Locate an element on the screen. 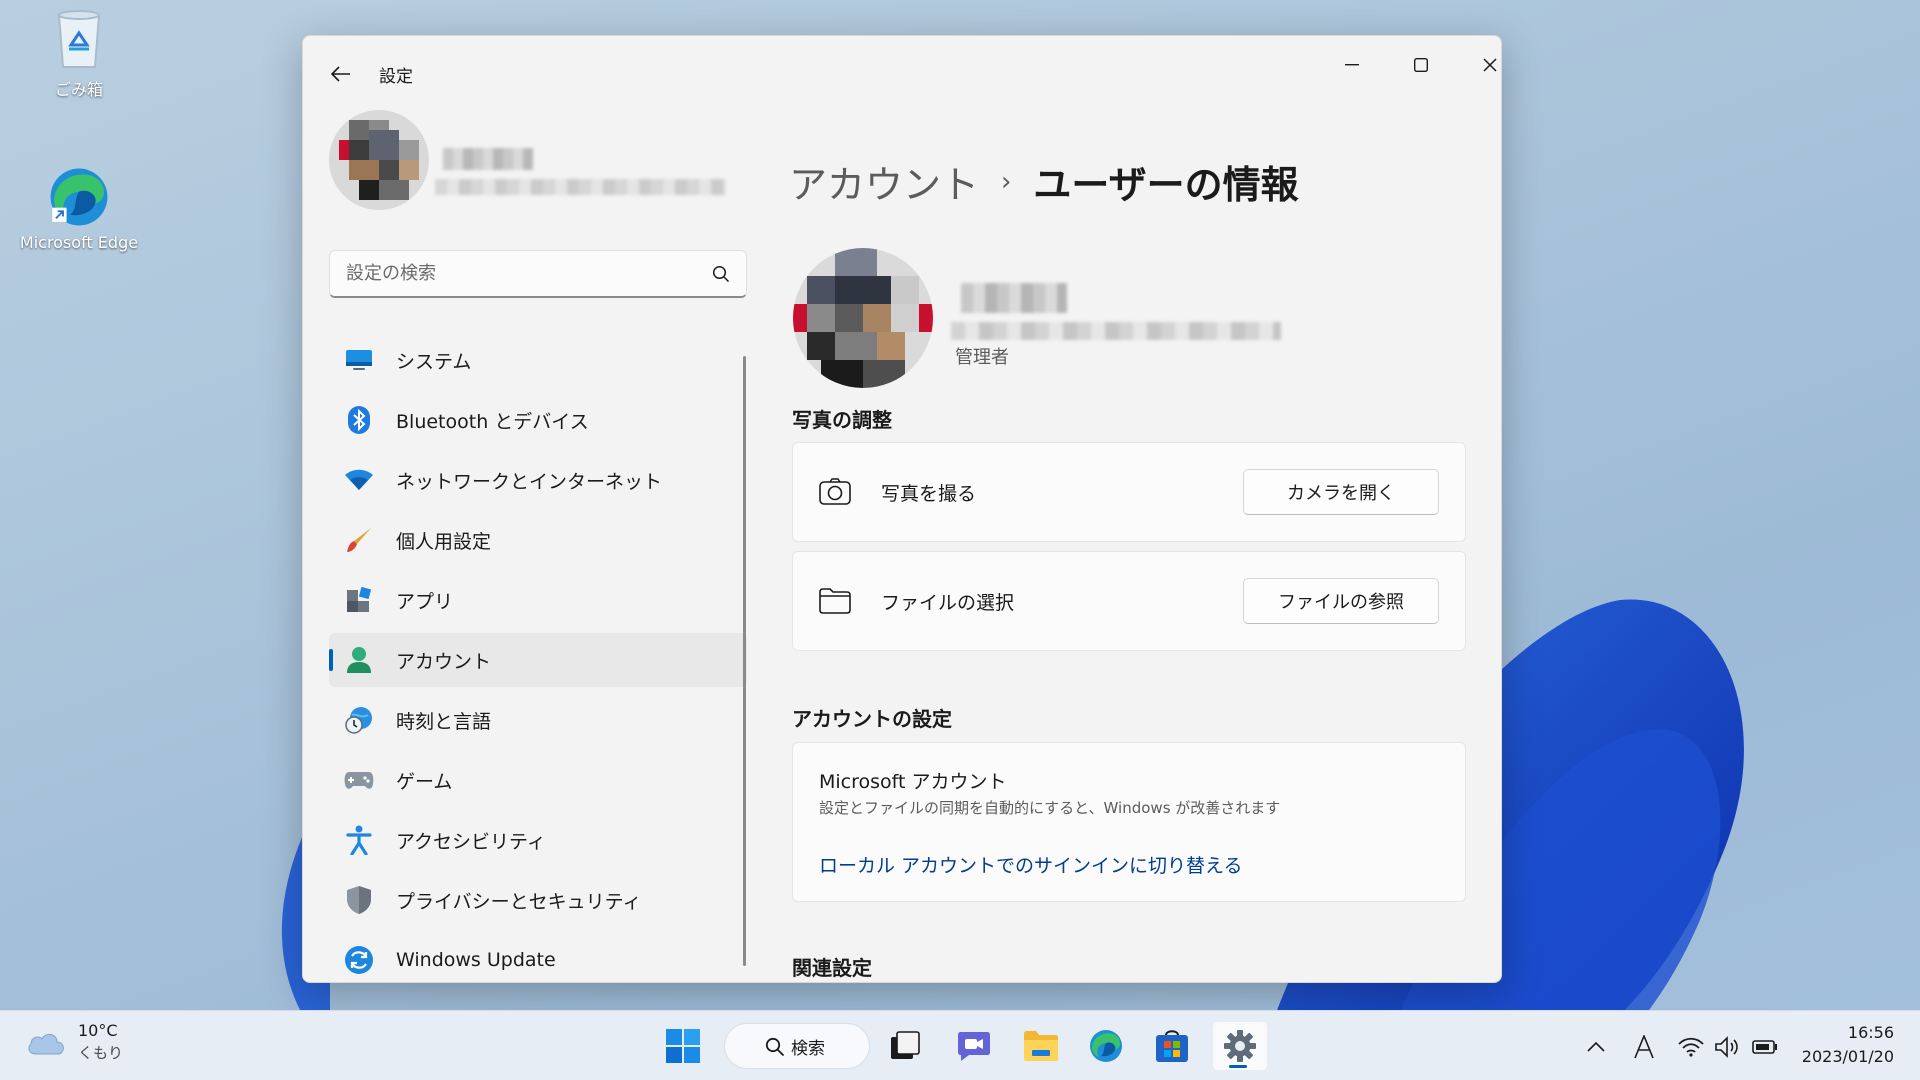  start-button is located at coordinates (683, 1046).